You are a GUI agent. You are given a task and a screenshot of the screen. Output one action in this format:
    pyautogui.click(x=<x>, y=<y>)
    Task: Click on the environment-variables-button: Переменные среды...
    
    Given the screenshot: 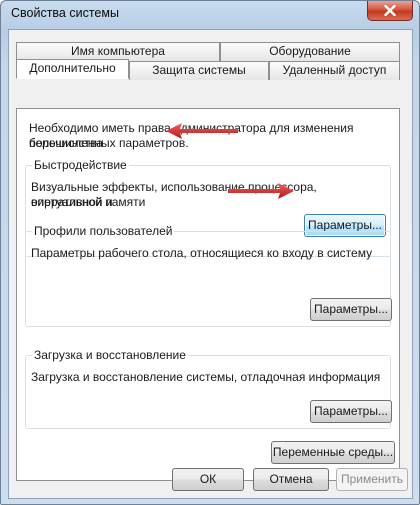 What is the action you would take?
    pyautogui.click(x=333, y=452)
    